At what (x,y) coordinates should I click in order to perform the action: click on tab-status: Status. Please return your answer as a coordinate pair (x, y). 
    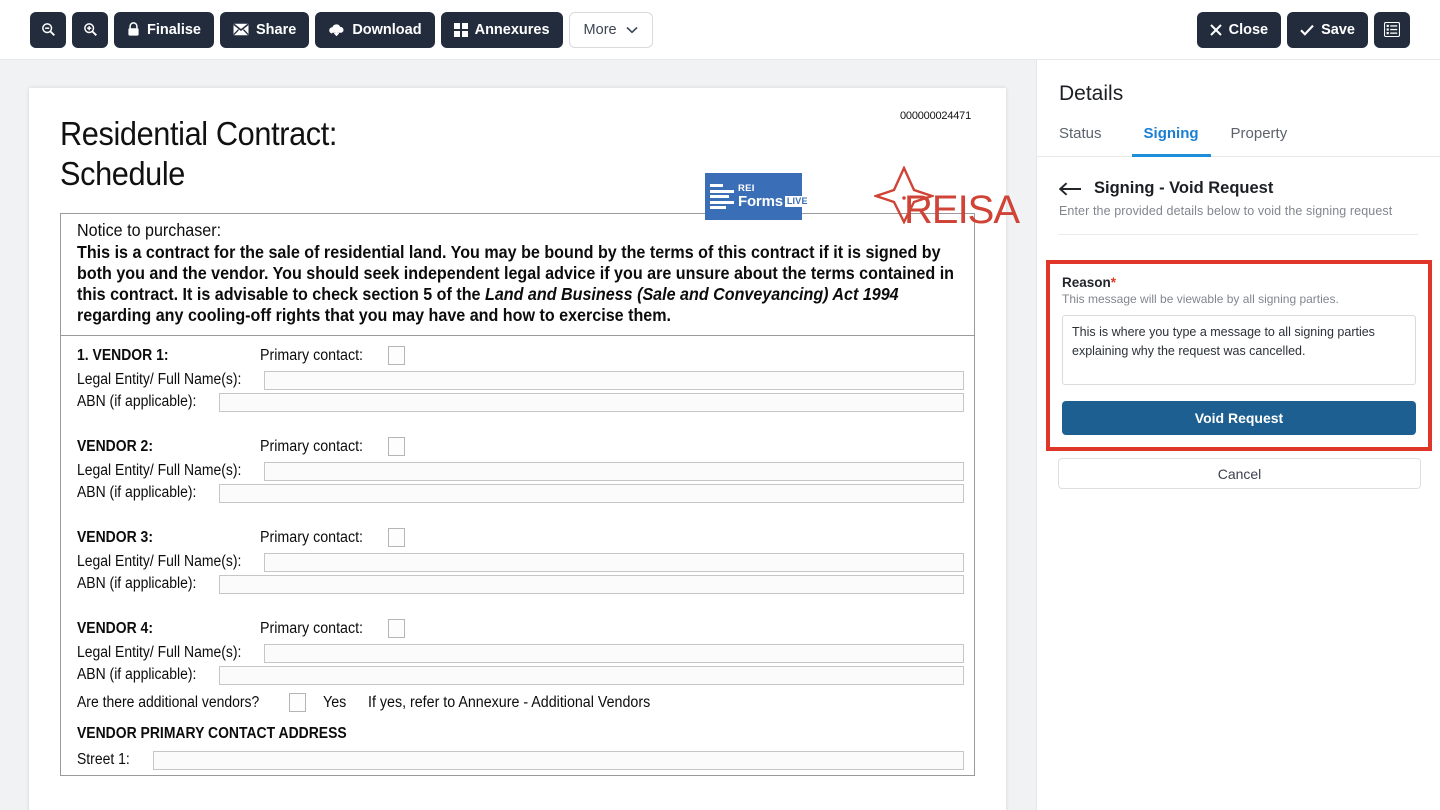
    Looking at the image, I should click on (1086, 141).